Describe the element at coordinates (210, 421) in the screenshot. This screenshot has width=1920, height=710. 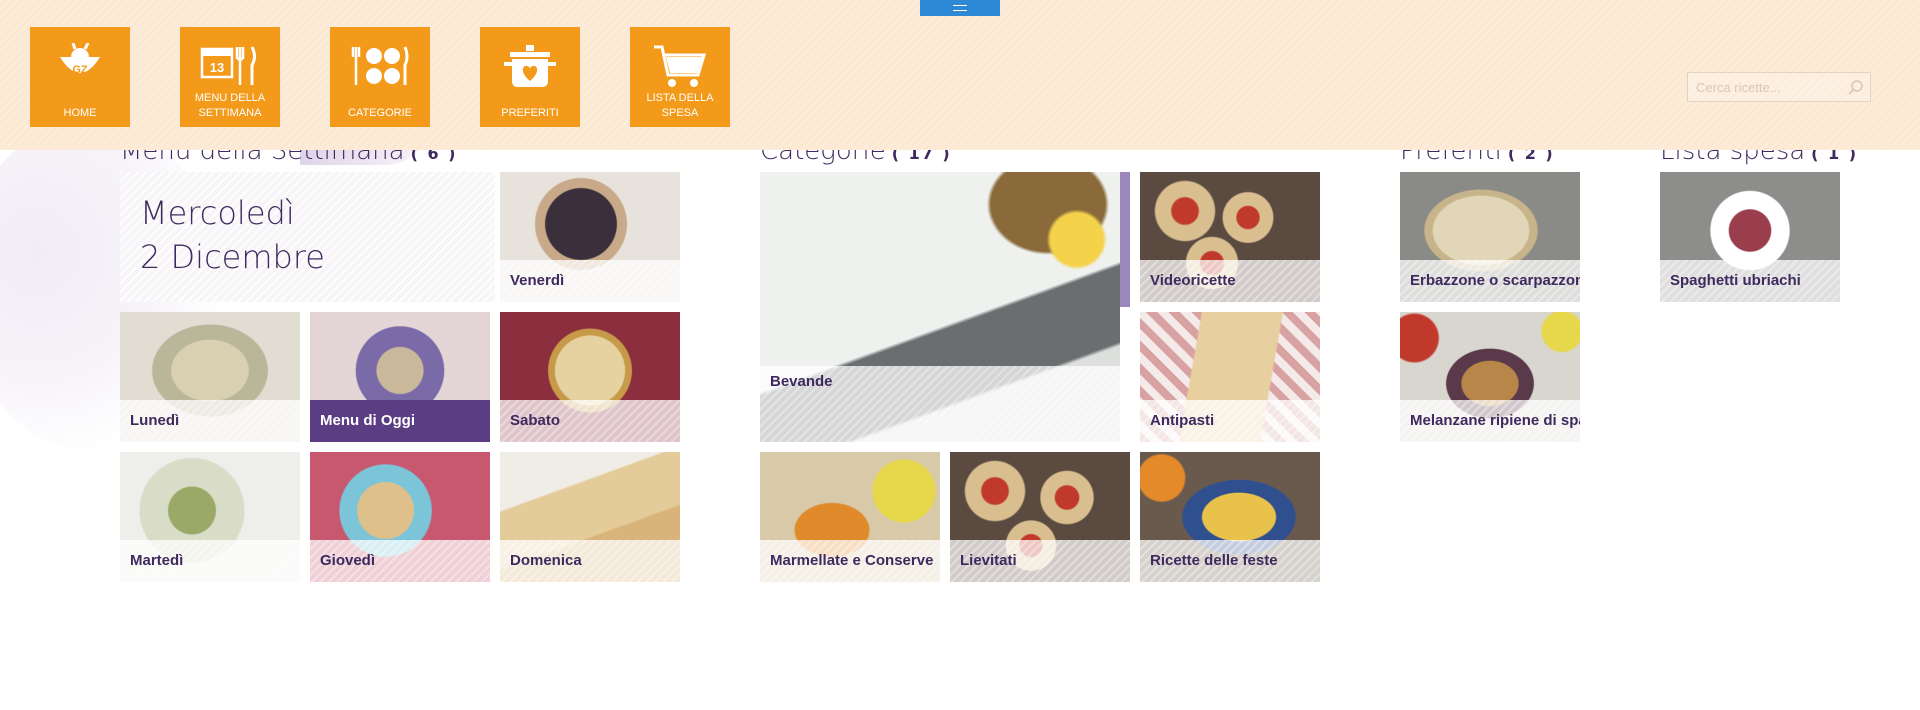
I see `tile-label: Lunedì` at that location.